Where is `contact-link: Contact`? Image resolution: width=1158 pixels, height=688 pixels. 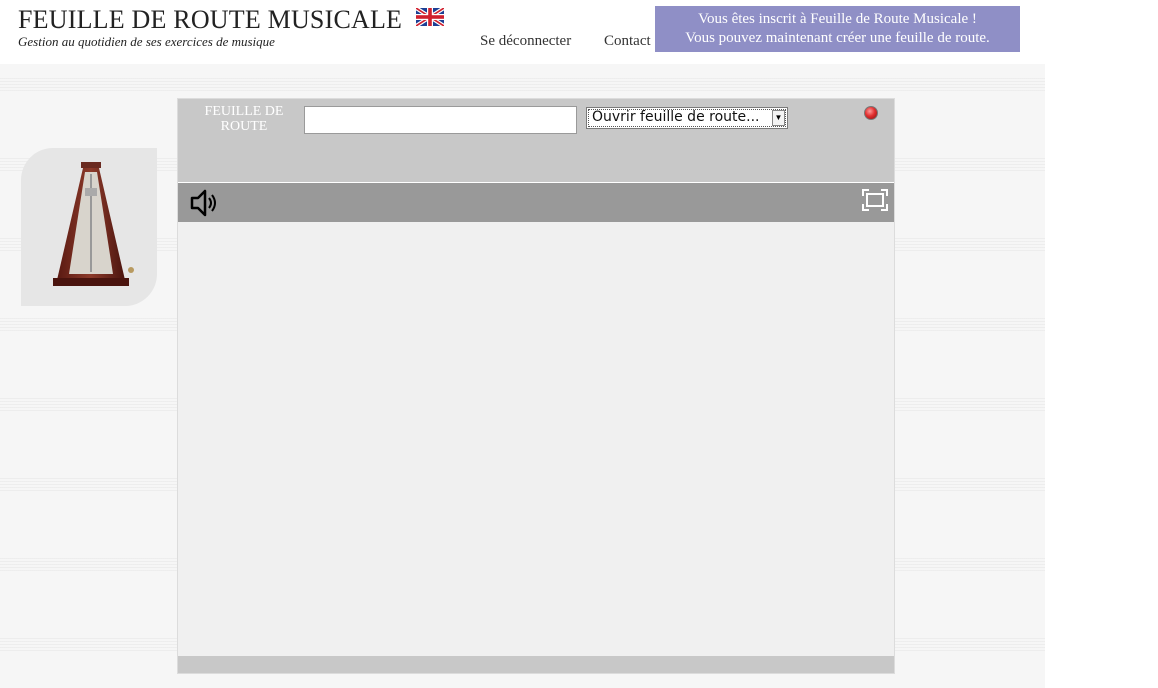 contact-link: Contact is located at coordinates (627, 41).